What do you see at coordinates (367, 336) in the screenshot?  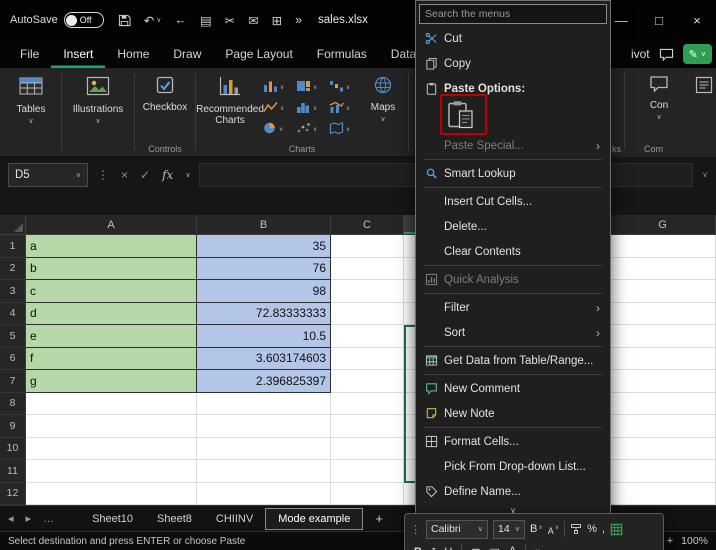 I see `cell-c5` at bounding box center [367, 336].